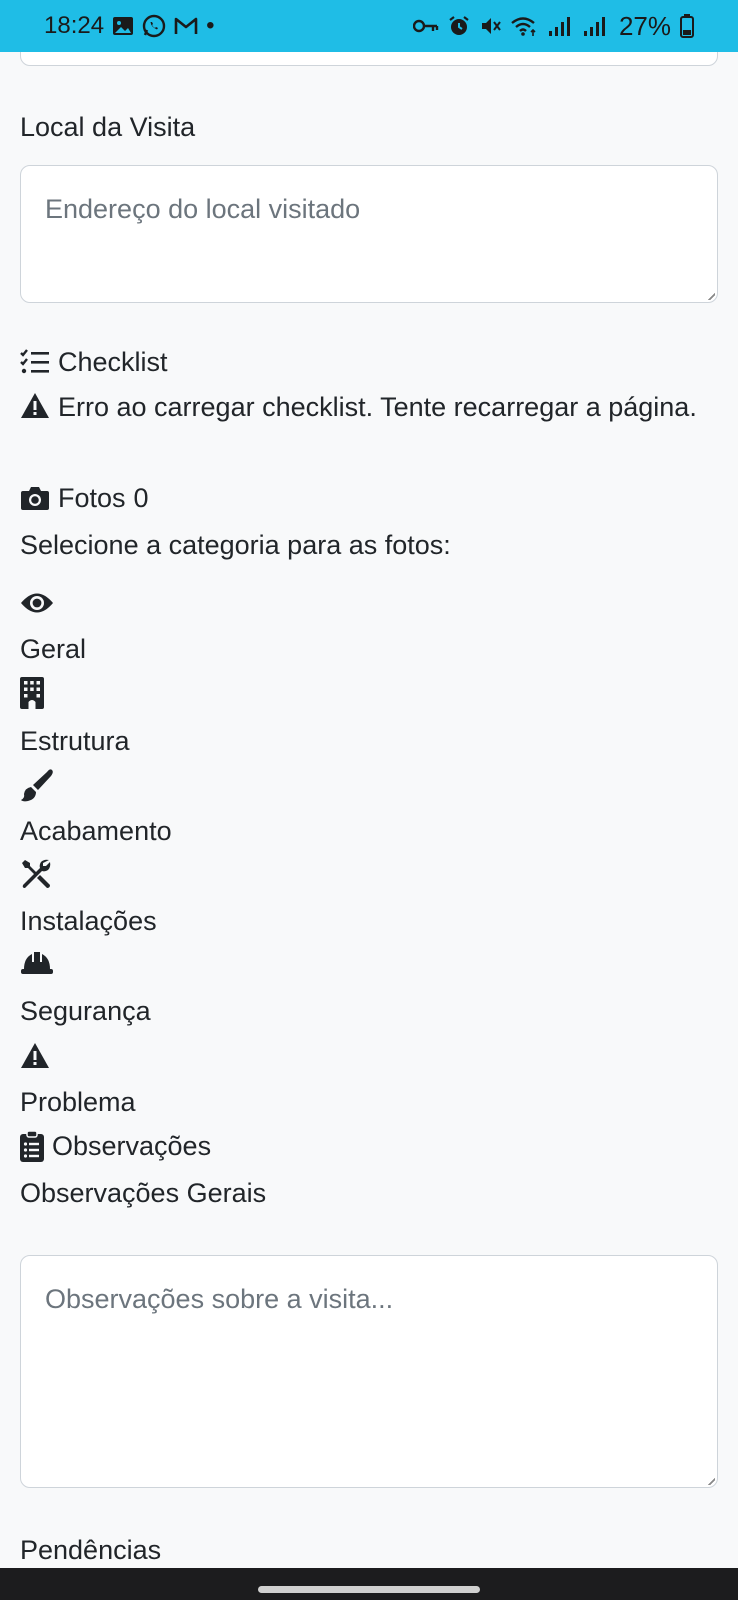 Image resolution: width=738 pixels, height=1600 pixels. Describe the element at coordinates (425, 26) in the screenshot. I see `vpn-key-icon` at that location.